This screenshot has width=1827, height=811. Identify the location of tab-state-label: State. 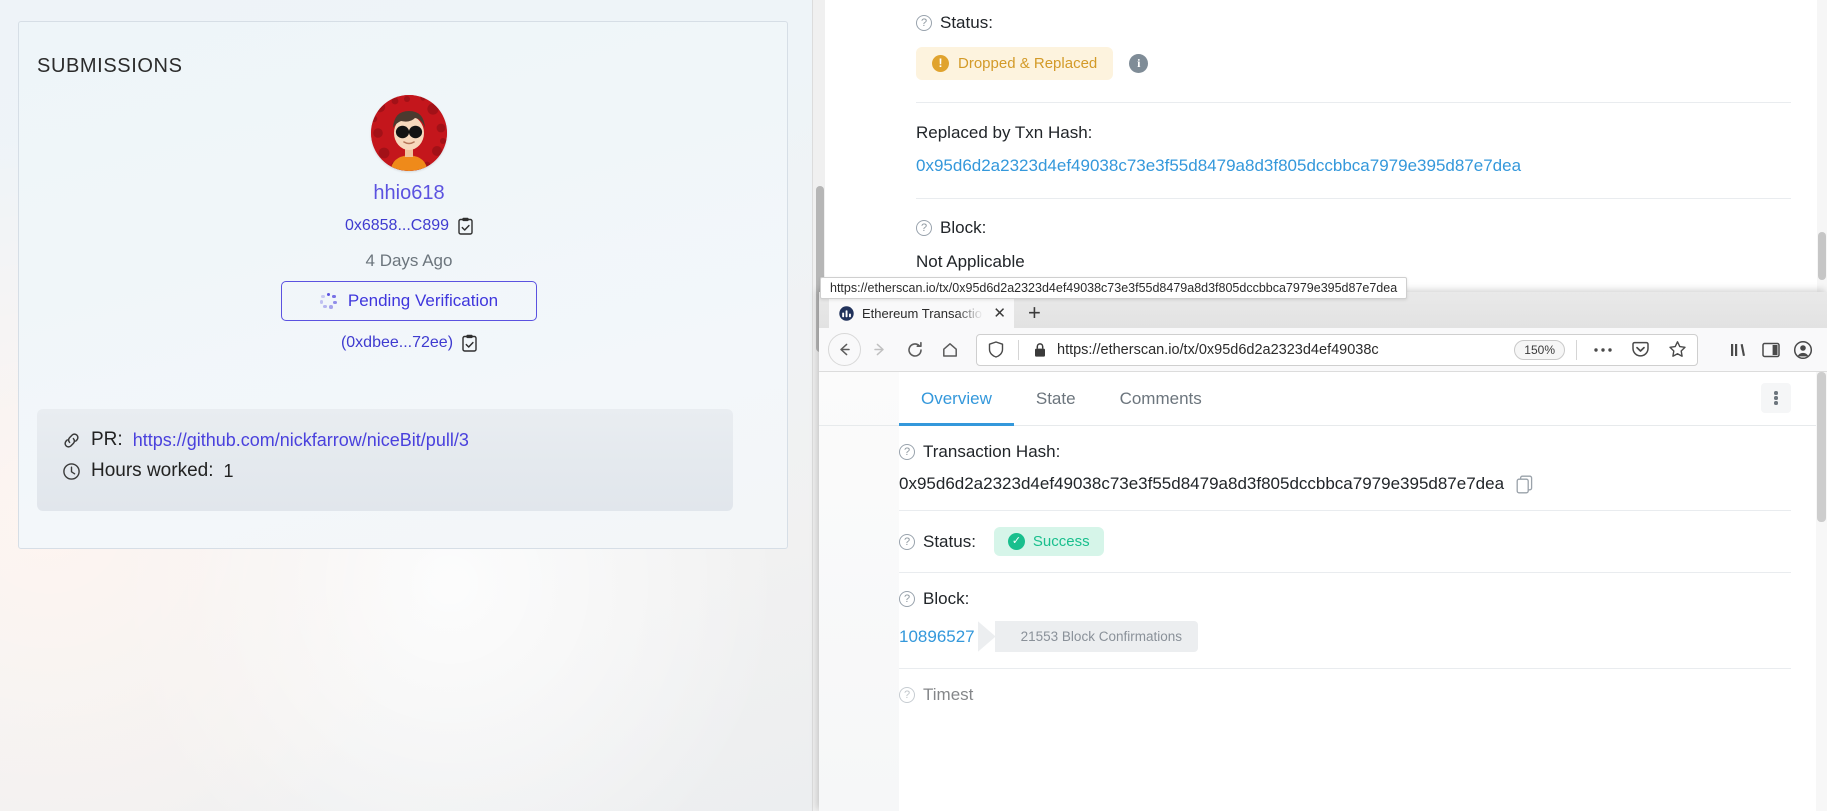
(1055, 398).